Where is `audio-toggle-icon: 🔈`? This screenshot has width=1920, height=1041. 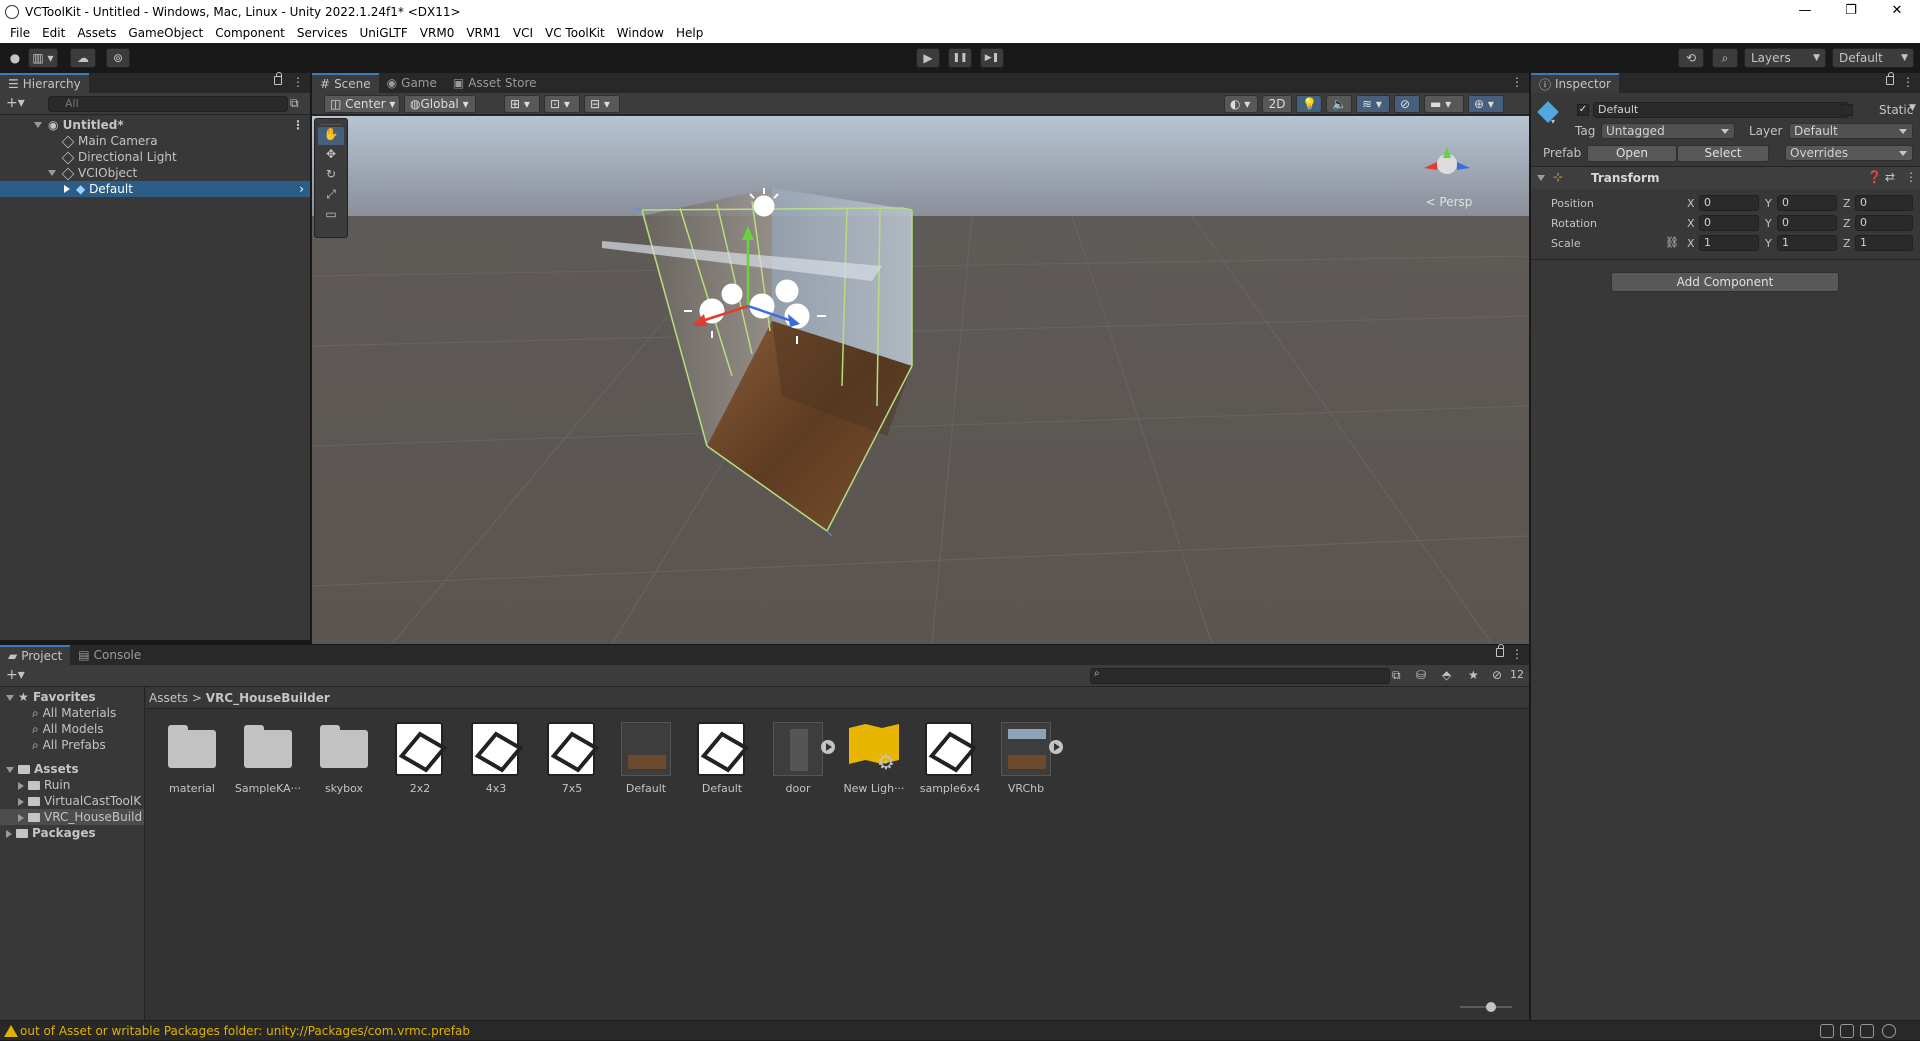 audio-toggle-icon: 🔈 is located at coordinates (1339, 104).